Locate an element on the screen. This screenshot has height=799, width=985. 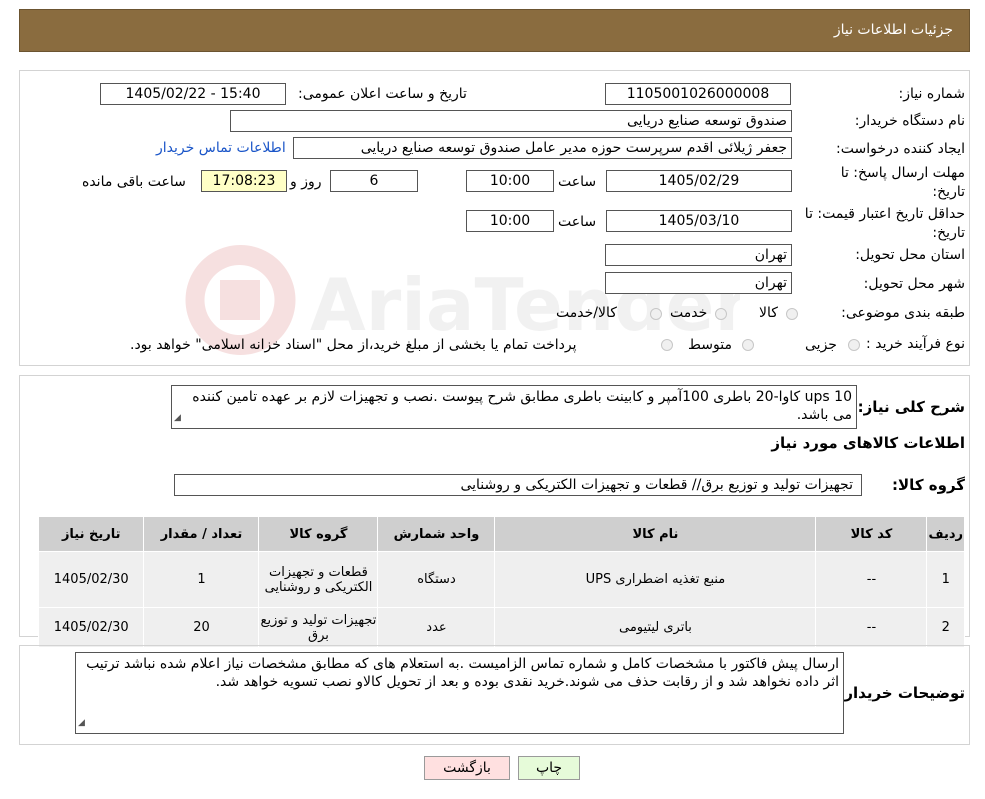
deadline-hour-label: ساعت is located at coordinates (577, 182).